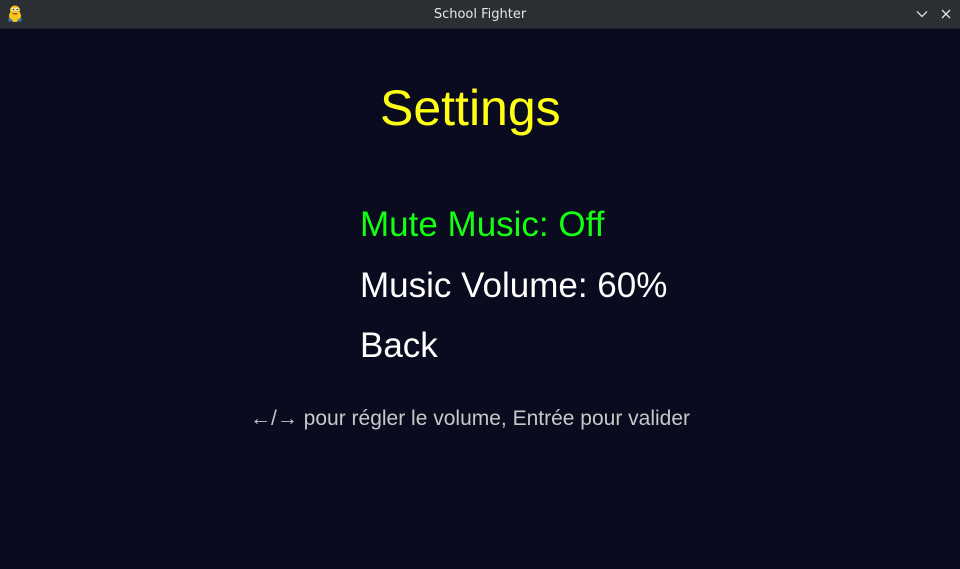 This screenshot has height=569, width=960. I want to click on menu-item-back: Back, so click(399, 345).